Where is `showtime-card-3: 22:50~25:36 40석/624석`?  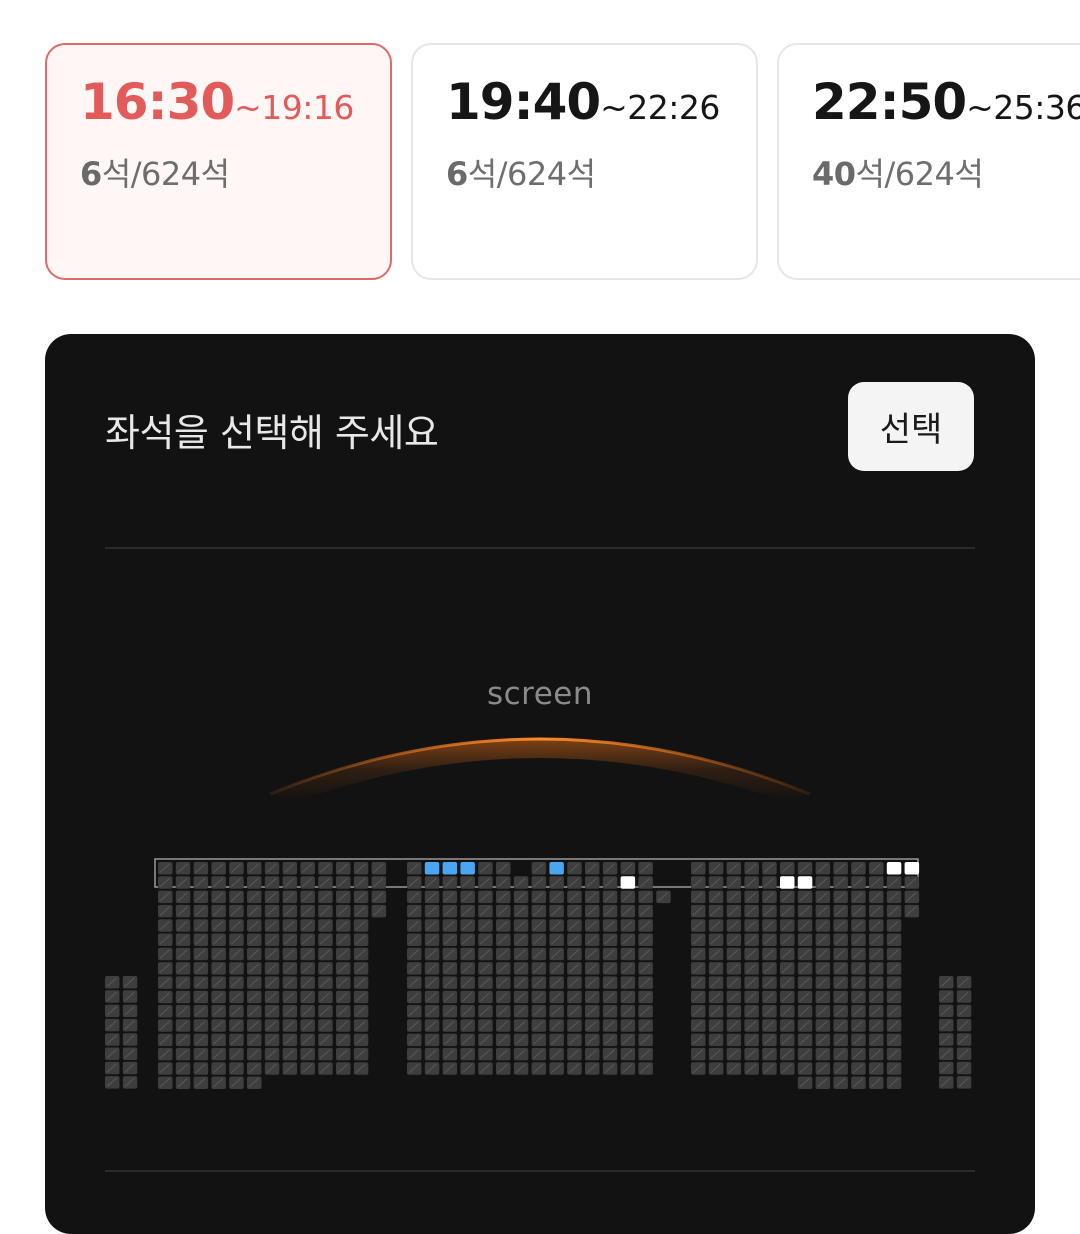 showtime-card-3: 22:50~25:36 40석/624석 is located at coordinates (928, 161).